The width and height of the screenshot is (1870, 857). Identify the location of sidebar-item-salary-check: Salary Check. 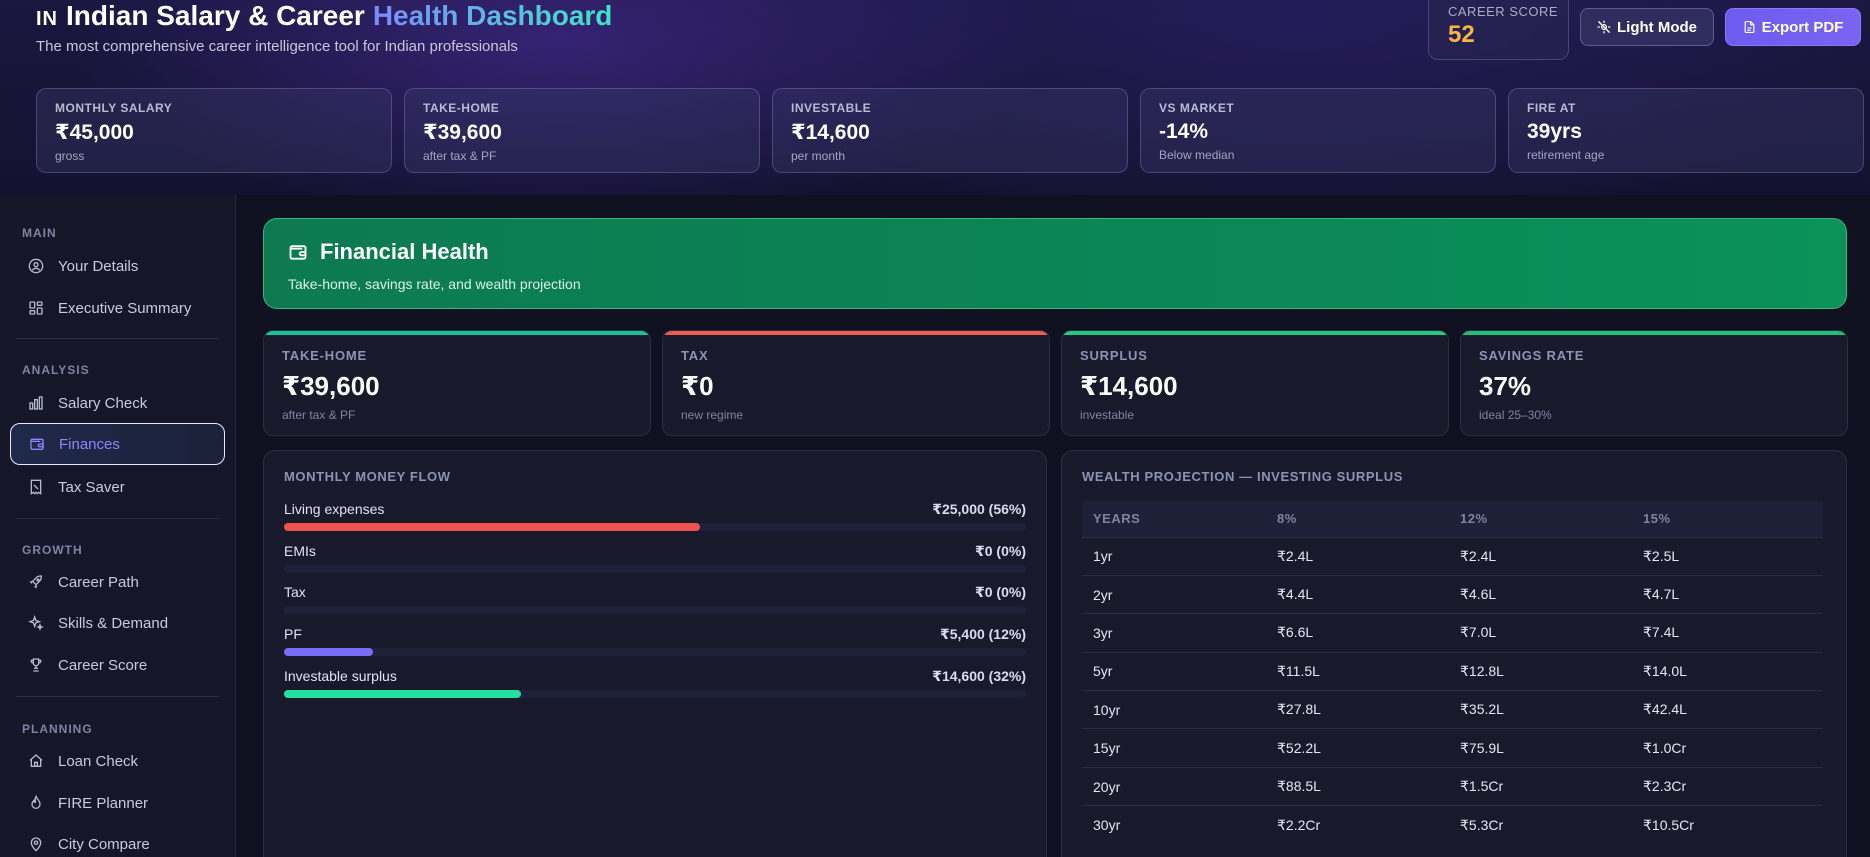
(117, 403).